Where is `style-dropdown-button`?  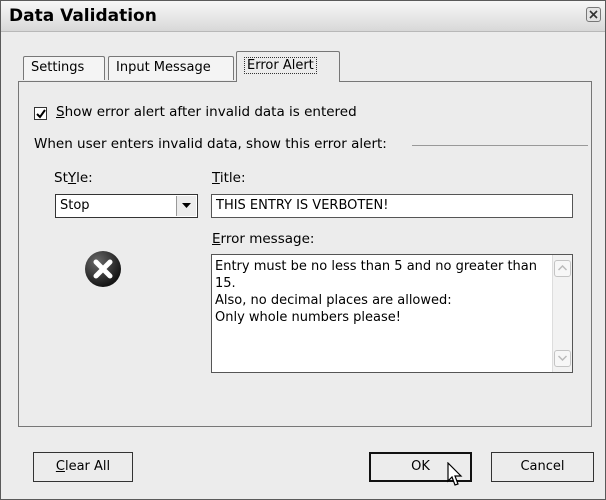 style-dropdown-button is located at coordinates (186, 206).